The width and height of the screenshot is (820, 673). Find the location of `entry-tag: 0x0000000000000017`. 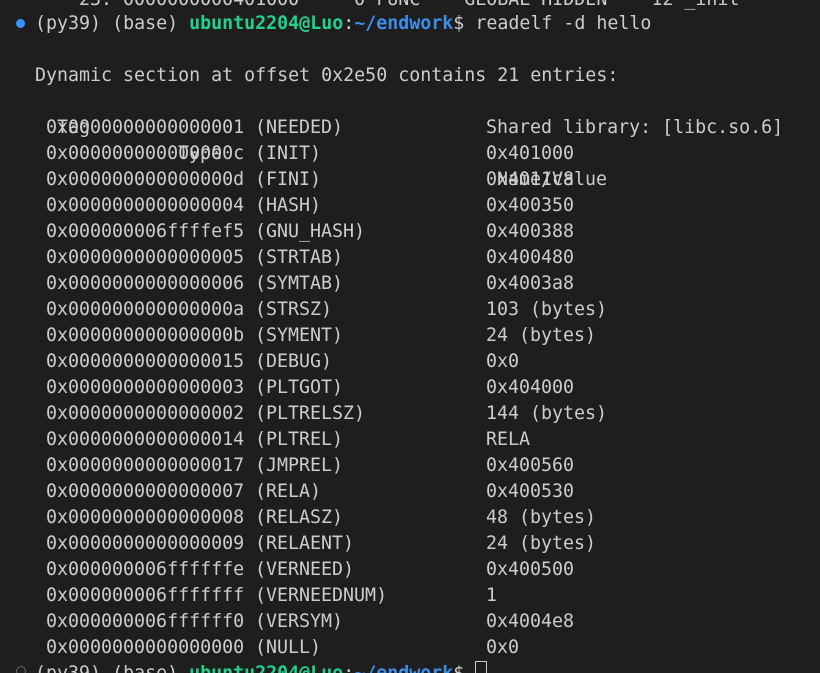

entry-tag: 0x0000000000000017 is located at coordinates (145, 465).